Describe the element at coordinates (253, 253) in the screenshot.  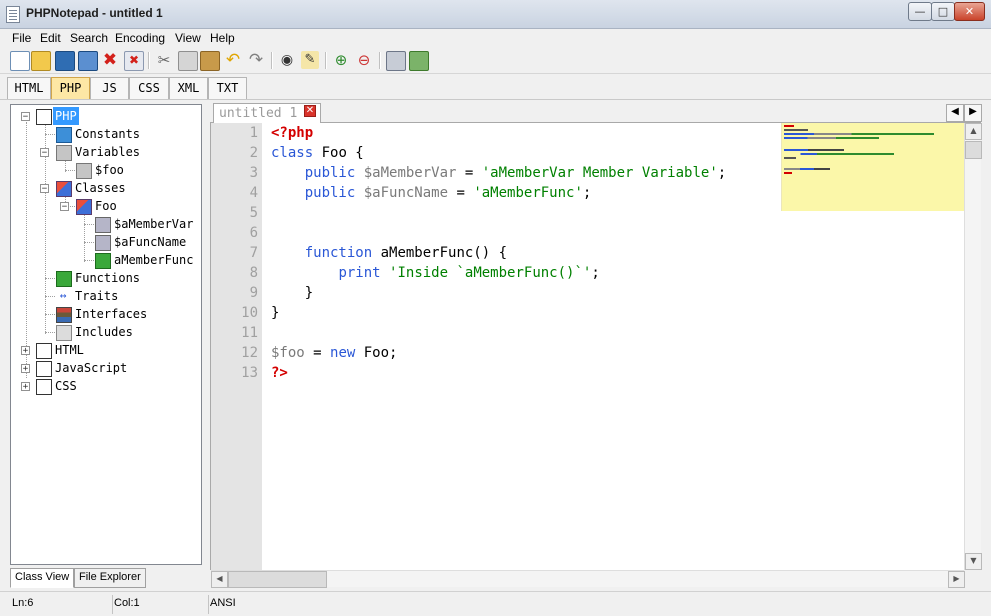
I see `line-number: 7` at that location.